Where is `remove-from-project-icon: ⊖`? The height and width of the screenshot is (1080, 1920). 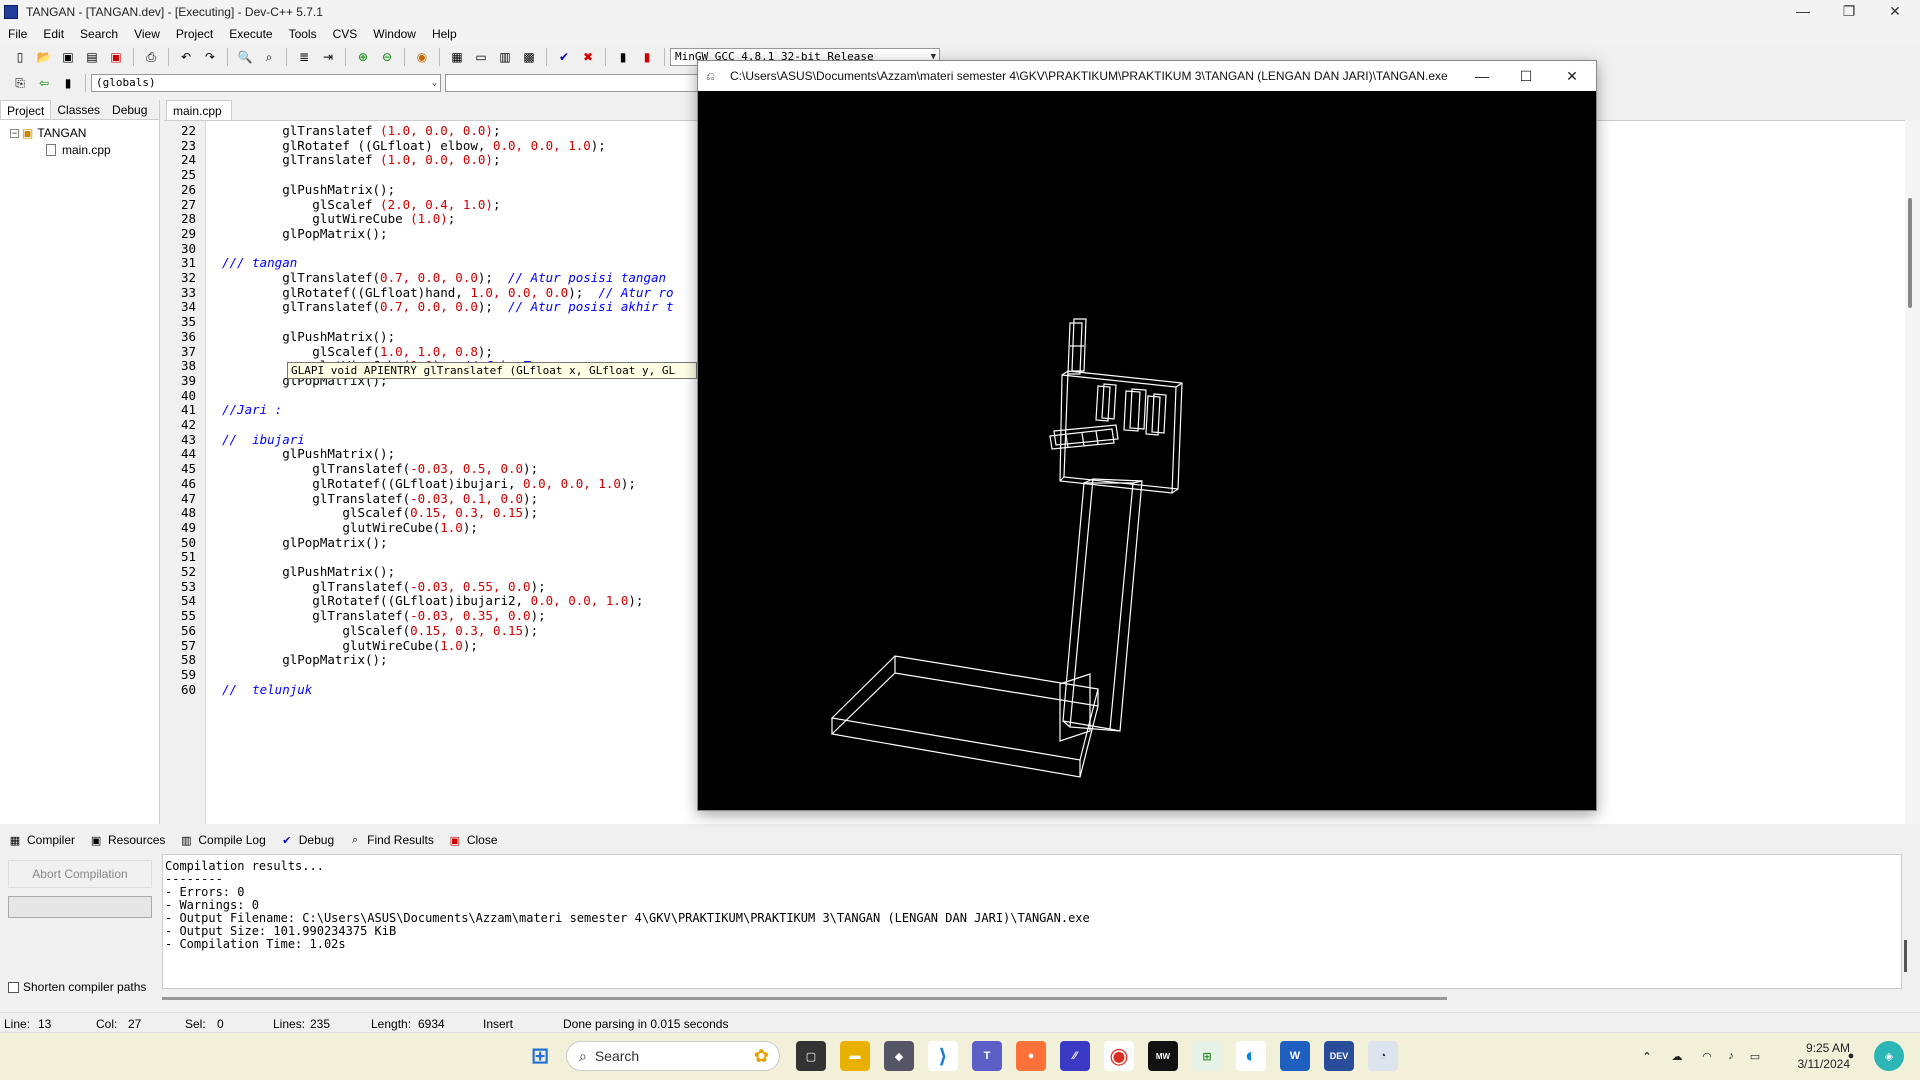
remove-from-project-icon: ⊖ is located at coordinates (387, 57).